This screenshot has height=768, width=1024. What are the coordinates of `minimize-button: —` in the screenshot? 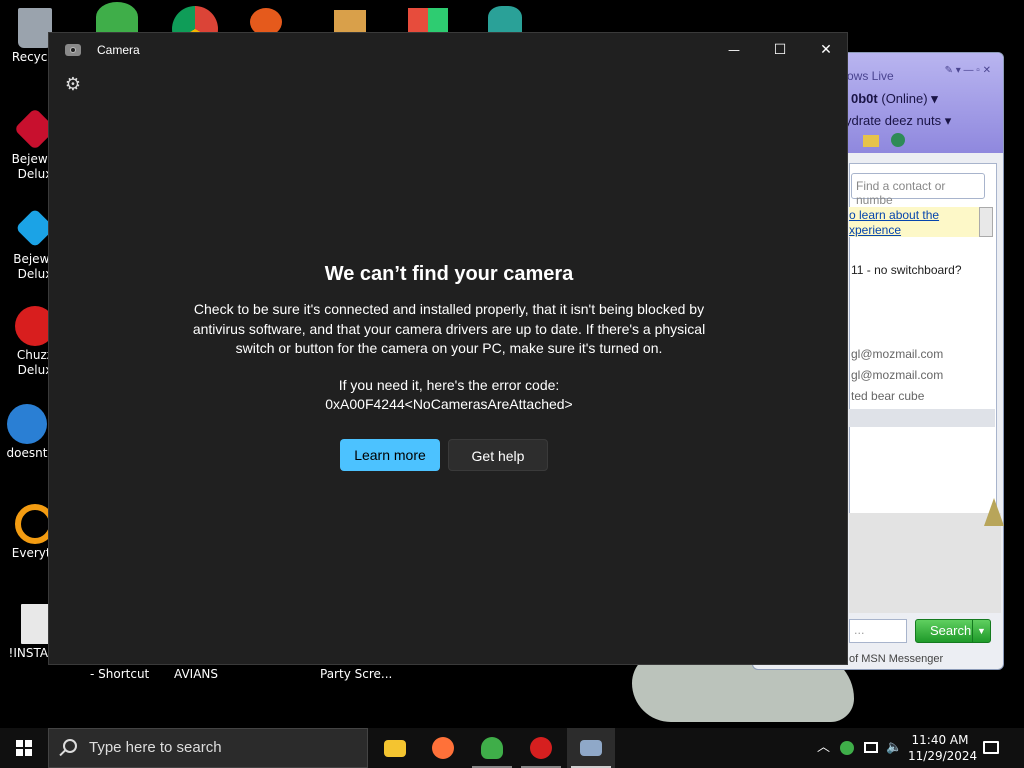 It's located at (734, 50).